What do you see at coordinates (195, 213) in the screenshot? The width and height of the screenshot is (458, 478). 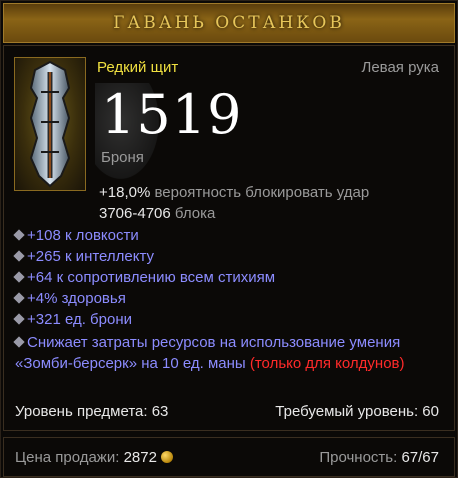 I see `block-amount-text: блока` at bounding box center [195, 213].